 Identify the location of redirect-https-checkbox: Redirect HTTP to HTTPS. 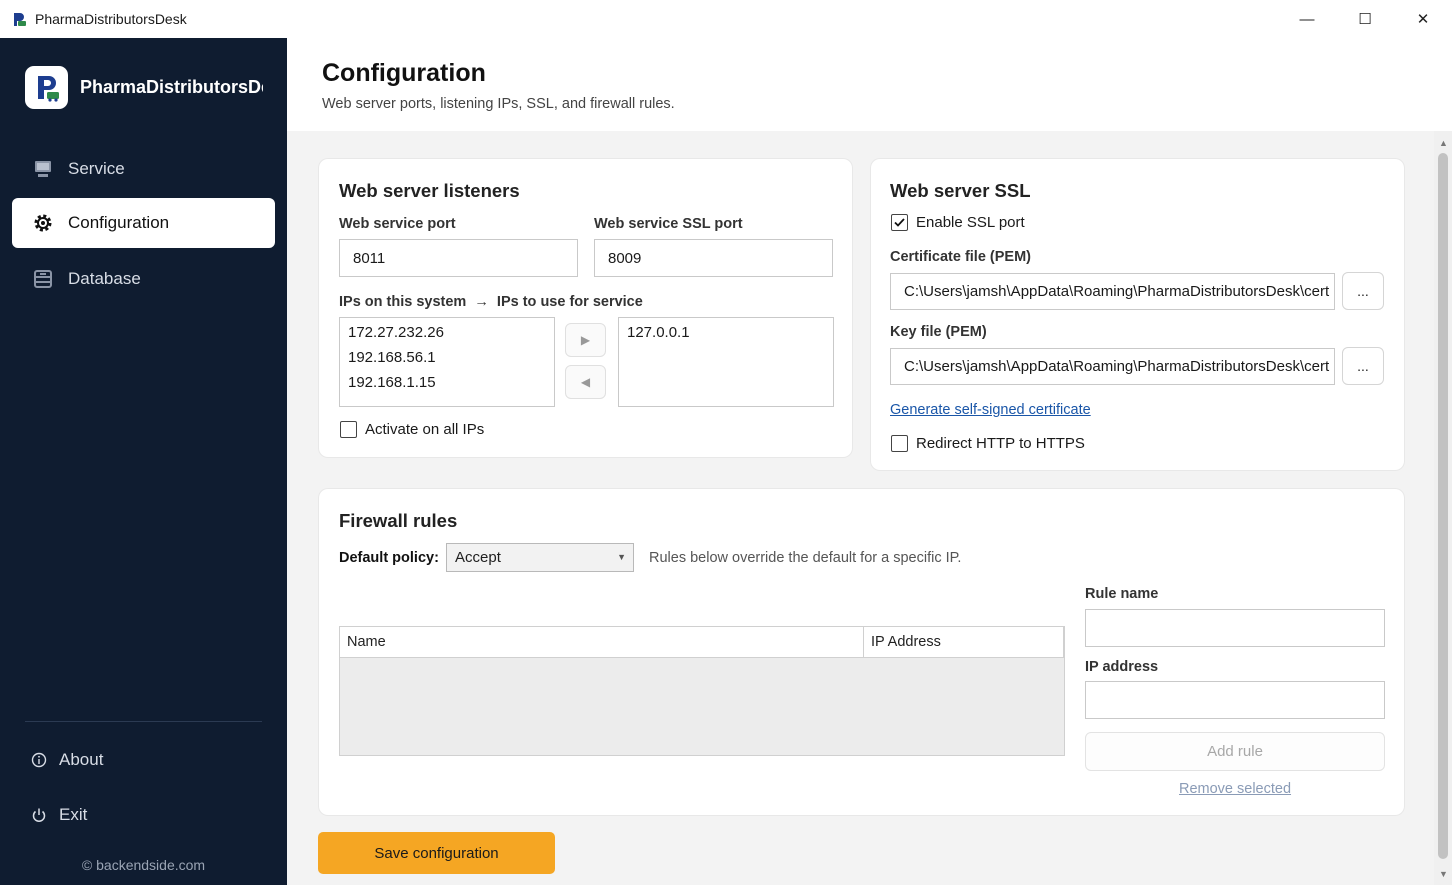
(988, 443).